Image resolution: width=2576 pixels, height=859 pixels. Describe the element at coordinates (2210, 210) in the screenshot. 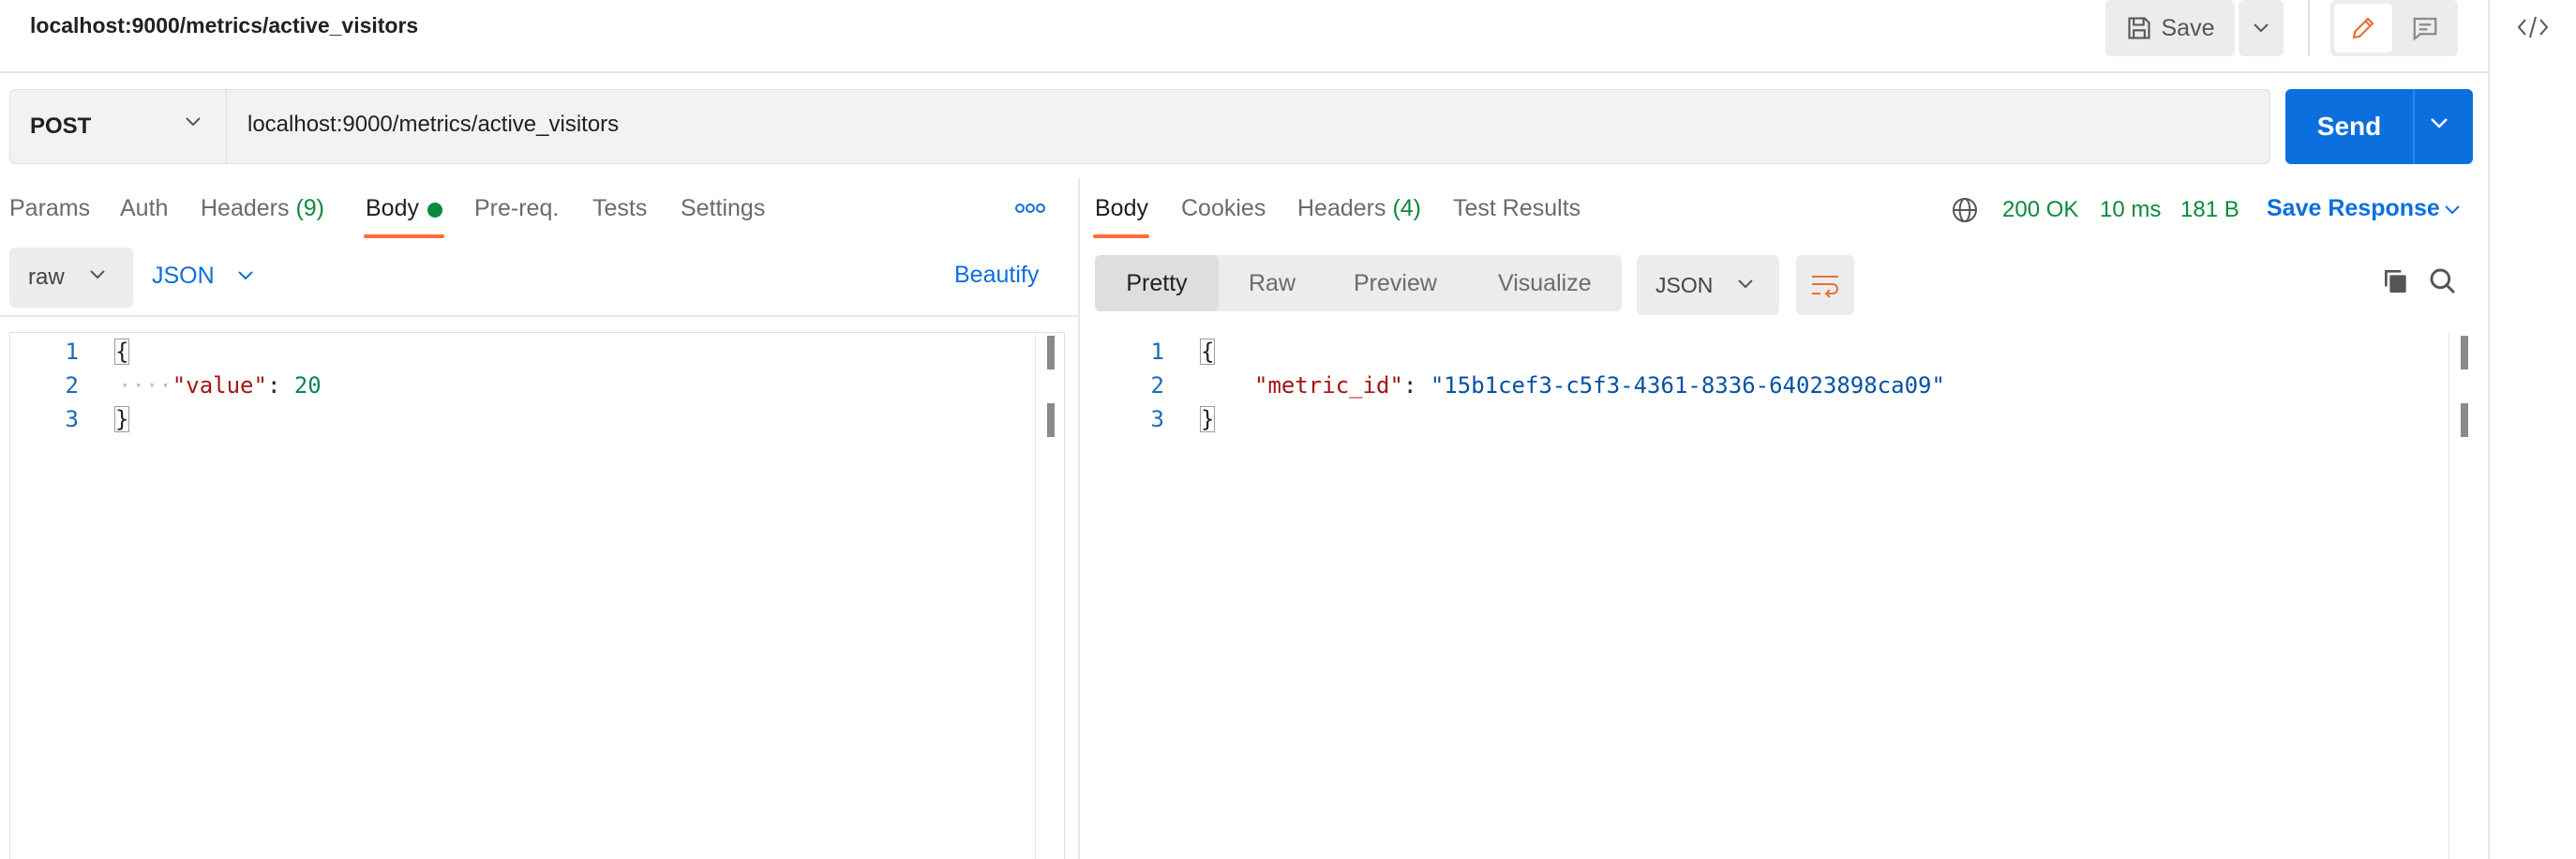

I see `response-size: 181 B` at that location.